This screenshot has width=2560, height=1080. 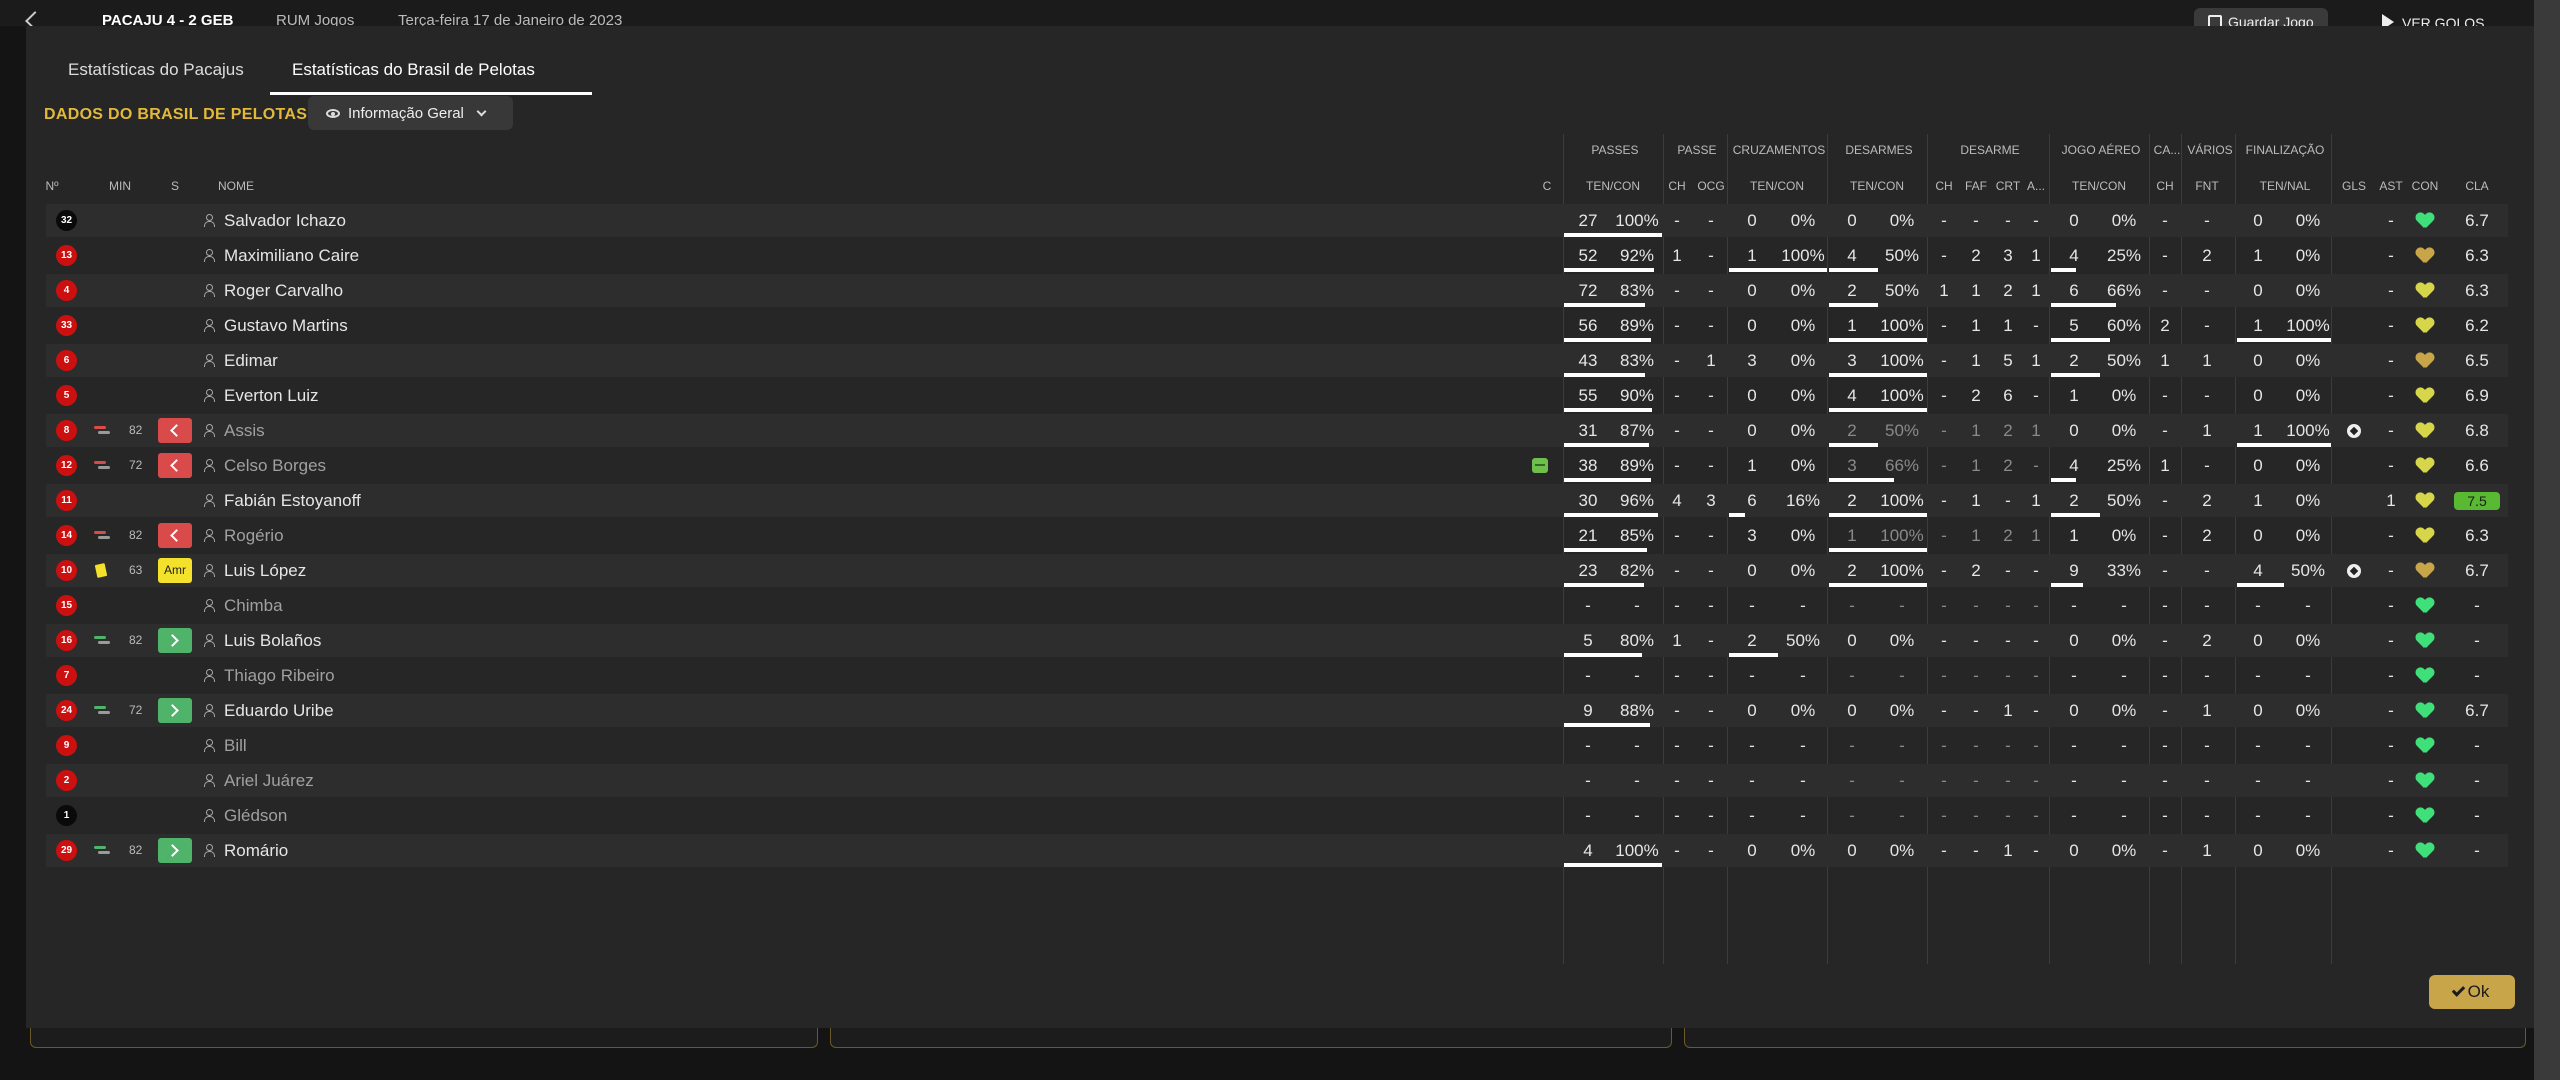 What do you see at coordinates (1277, 430) in the screenshot?
I see `table-row: 8 82 Assis 31 87% - -0 0% 2 50% -1 2 1 0 0% -1 1 100% -6.8` at bounding box center [1277, 430].